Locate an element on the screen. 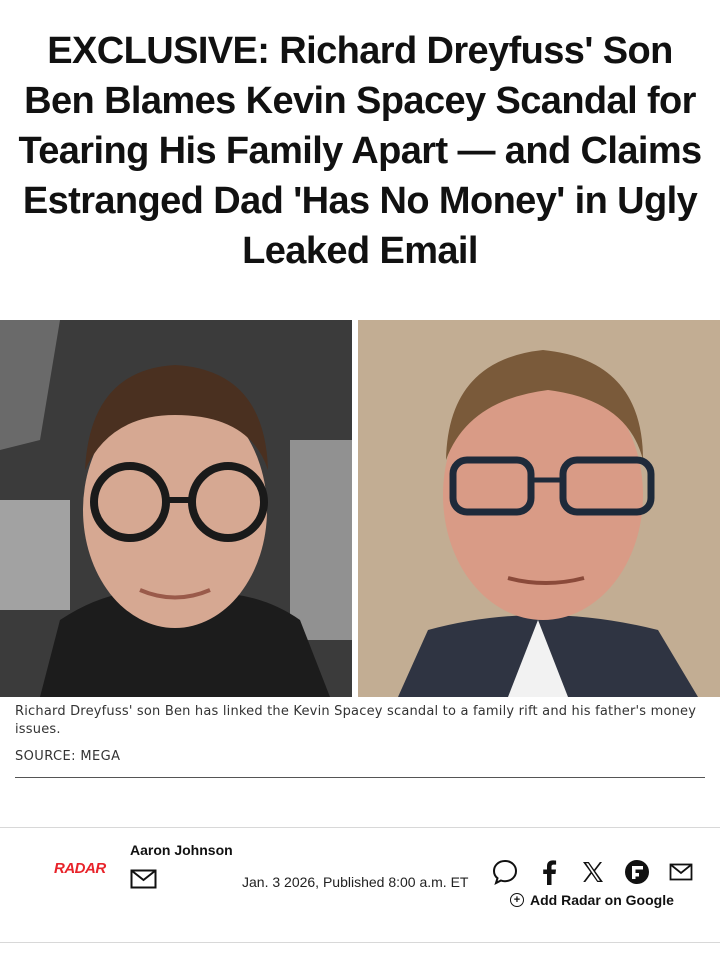 The image size is (720, 960). image-source: SOURCE: MEGA is located at coordinates (68, 756).